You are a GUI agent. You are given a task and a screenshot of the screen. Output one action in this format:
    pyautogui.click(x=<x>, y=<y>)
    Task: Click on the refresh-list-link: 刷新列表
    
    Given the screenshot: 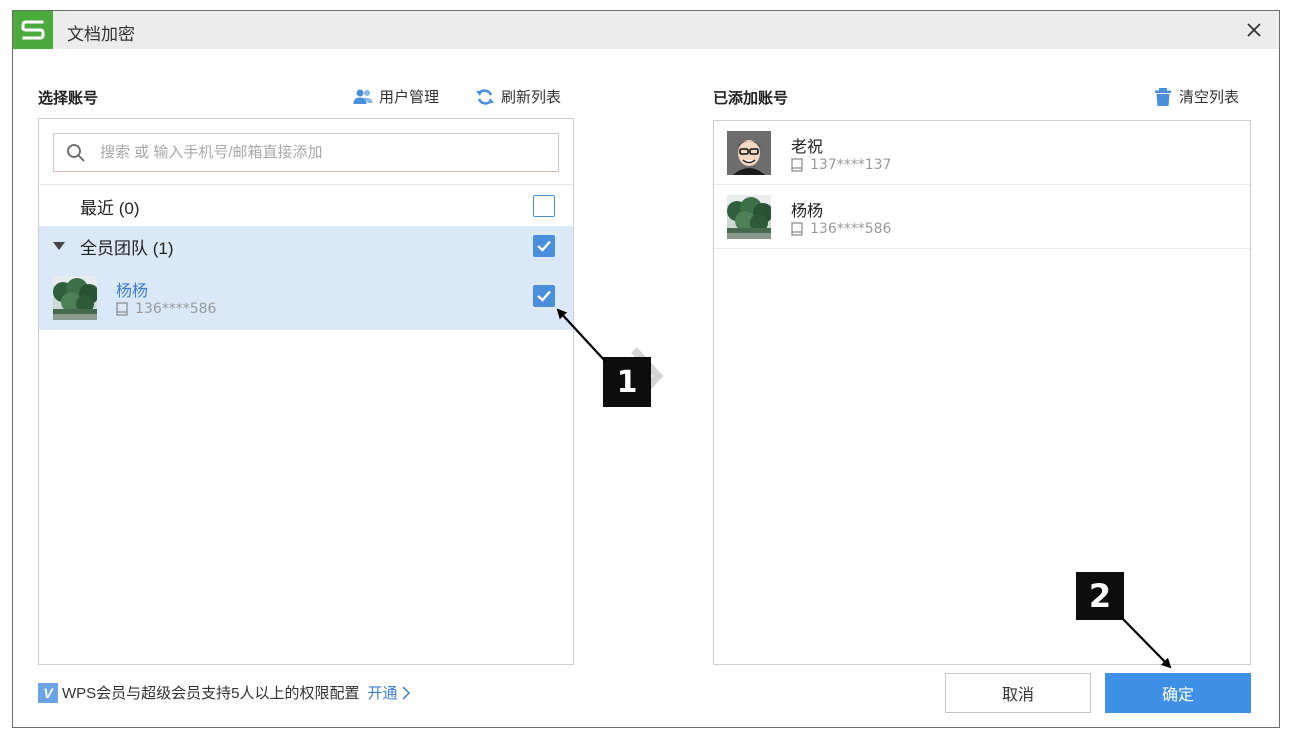 What is the action you would take?
    pyautogui.click(x=518, y=96)
    